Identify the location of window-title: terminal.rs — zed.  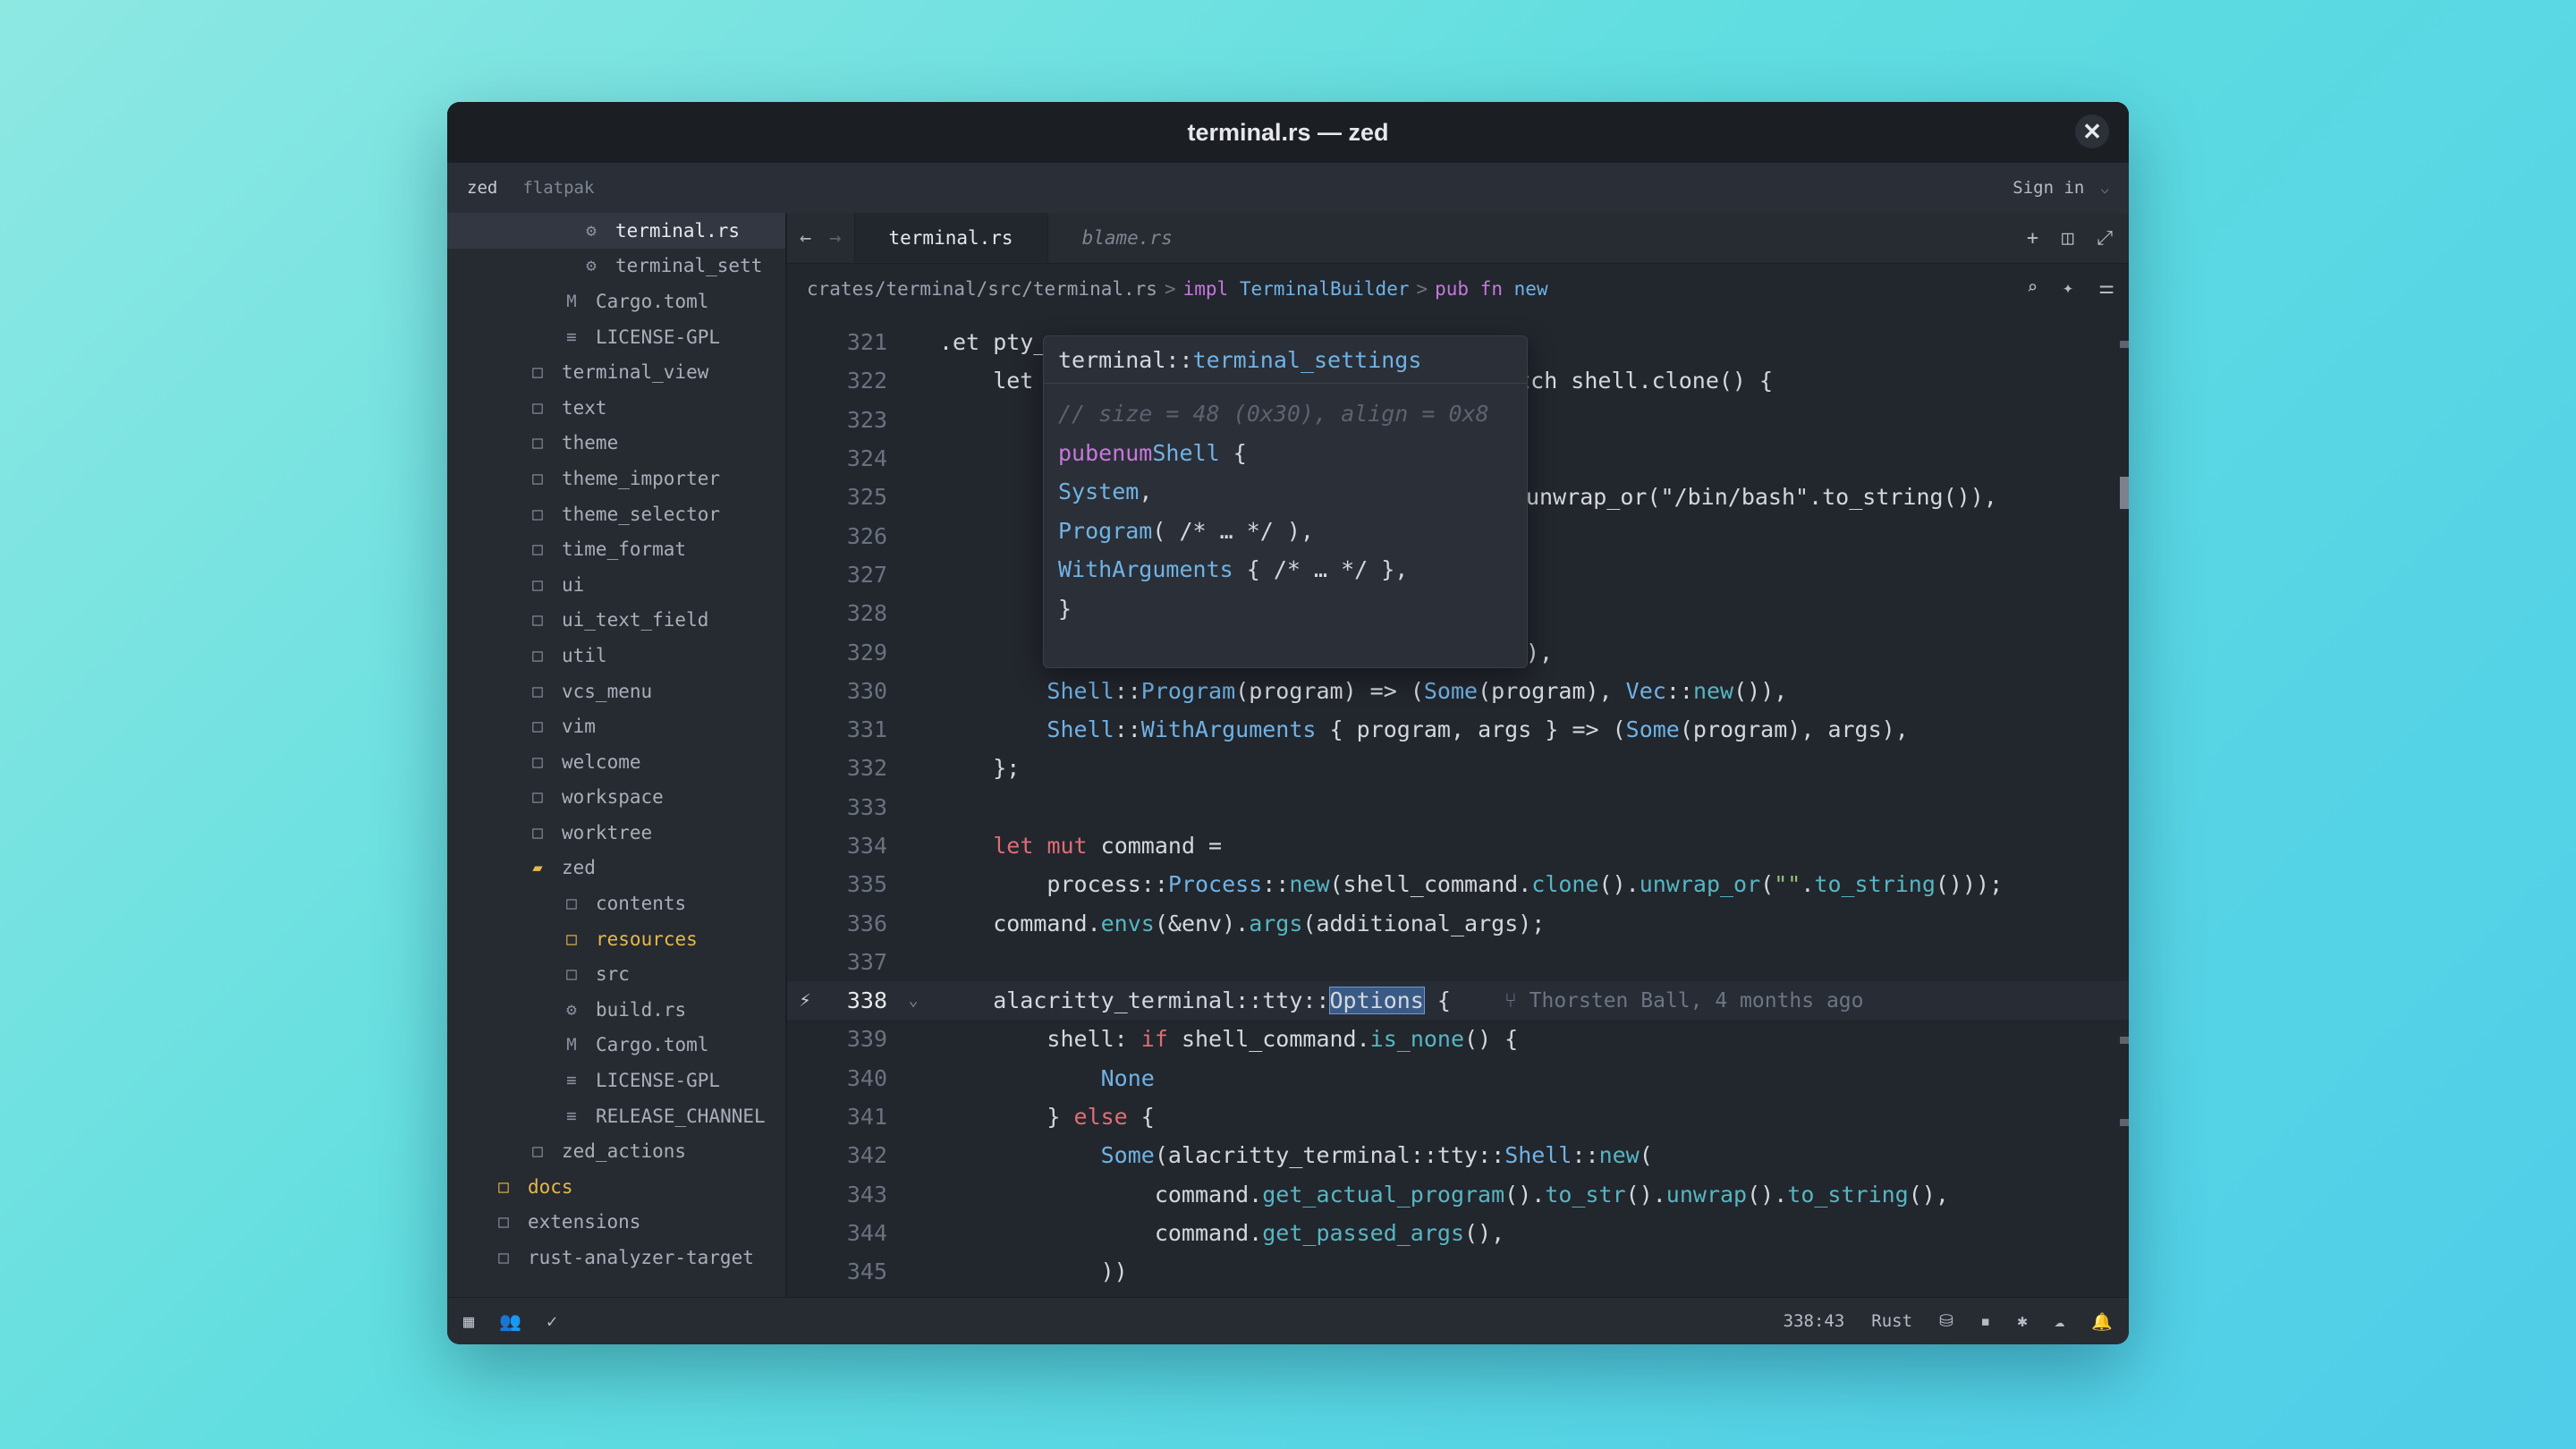
(1288, 132).